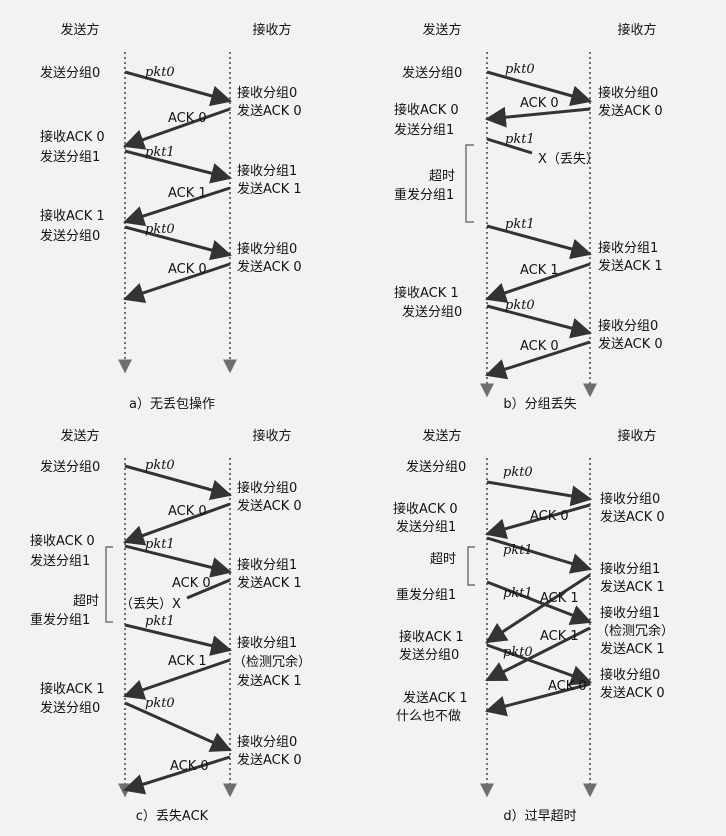 The image size is (726, 836). I want to click on panel-caption: a）无丢包操作, so click(172, 404).